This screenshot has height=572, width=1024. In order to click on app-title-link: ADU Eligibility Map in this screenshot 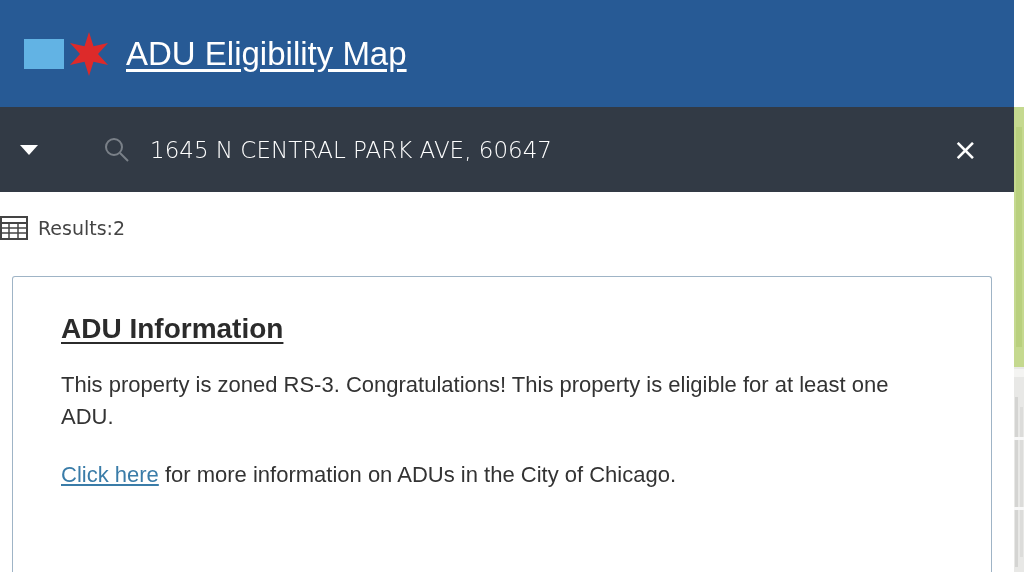, I will do `click(266, 53)`.